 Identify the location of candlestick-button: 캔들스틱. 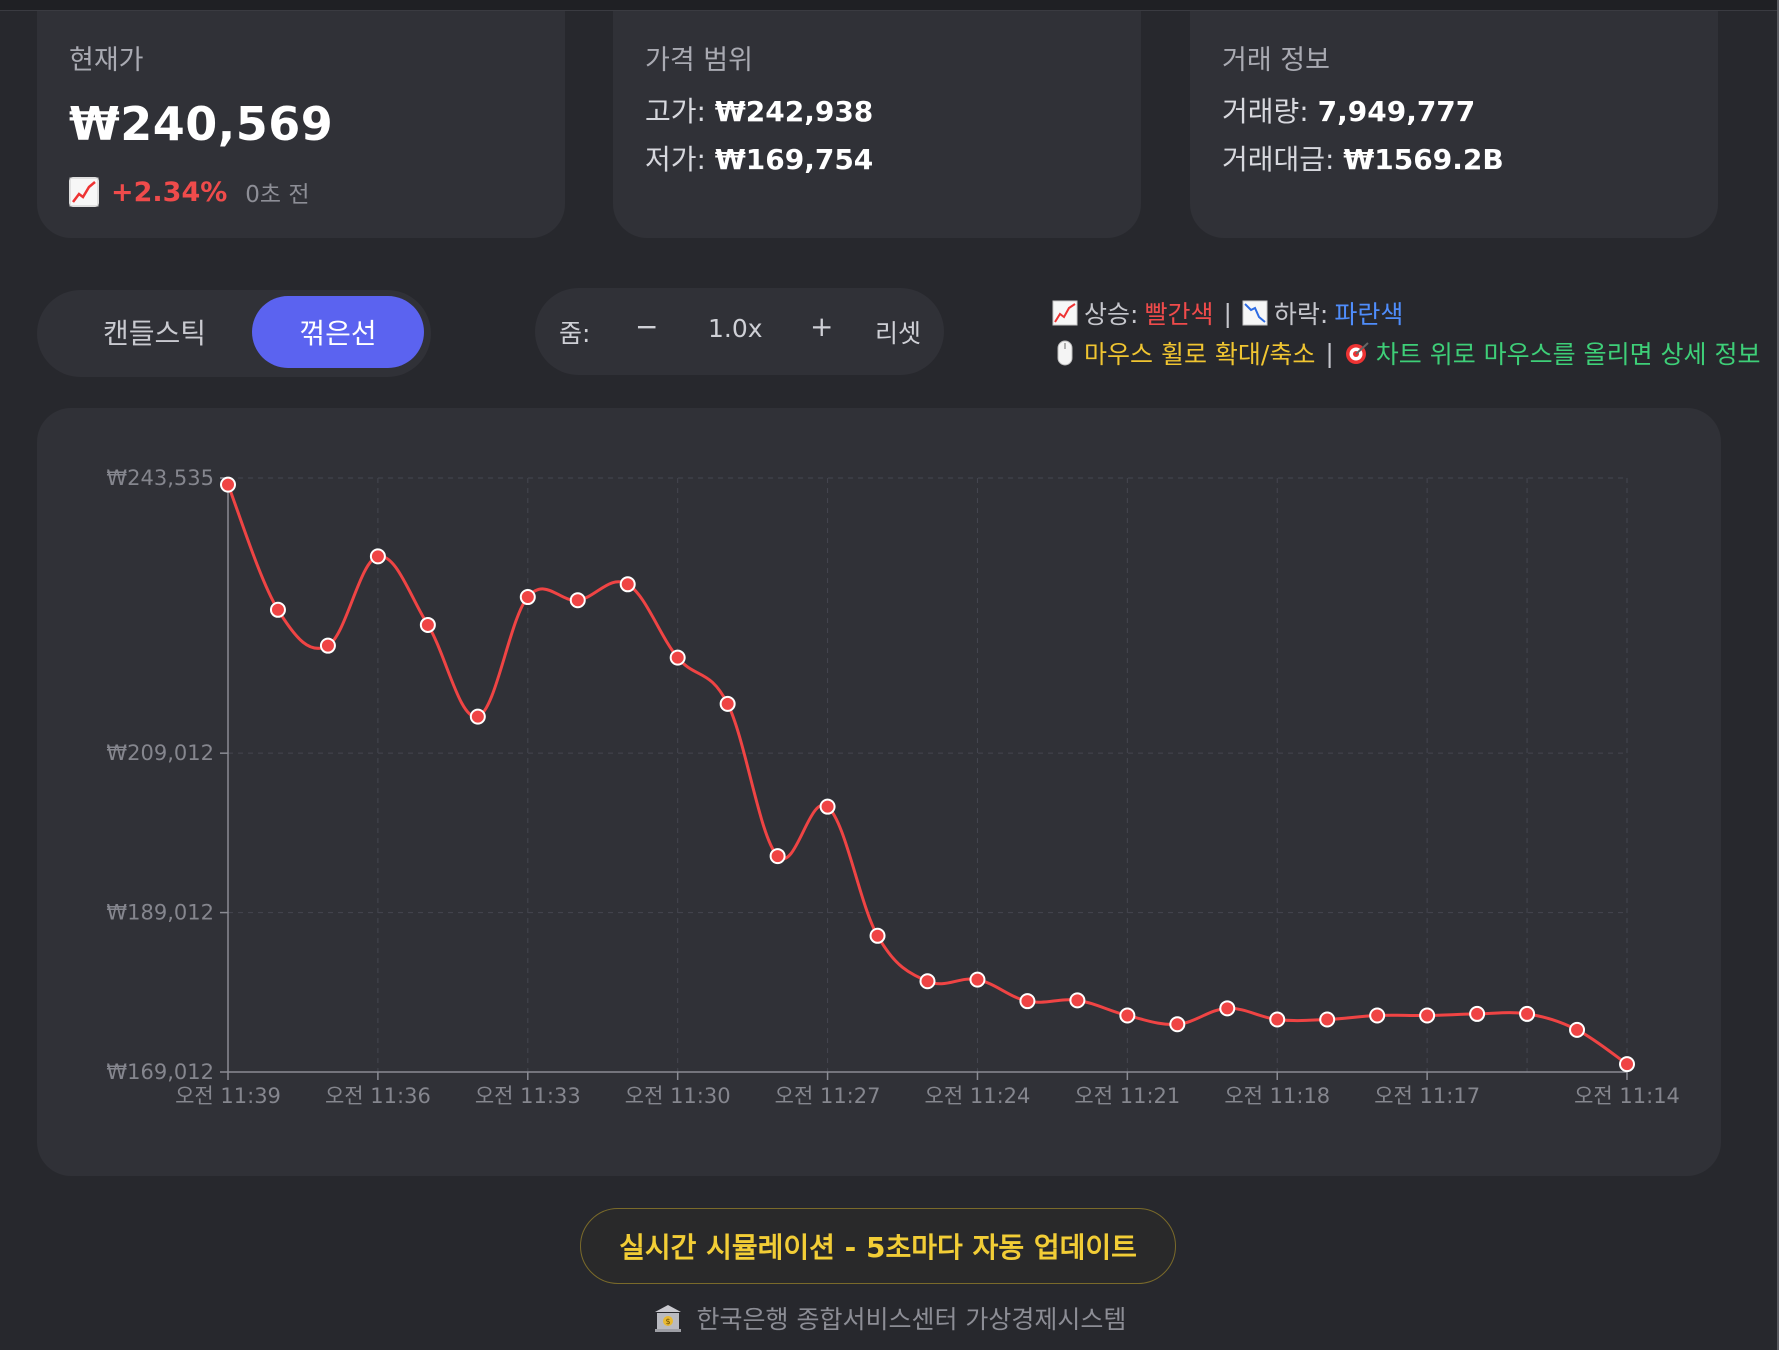
(154, 332).